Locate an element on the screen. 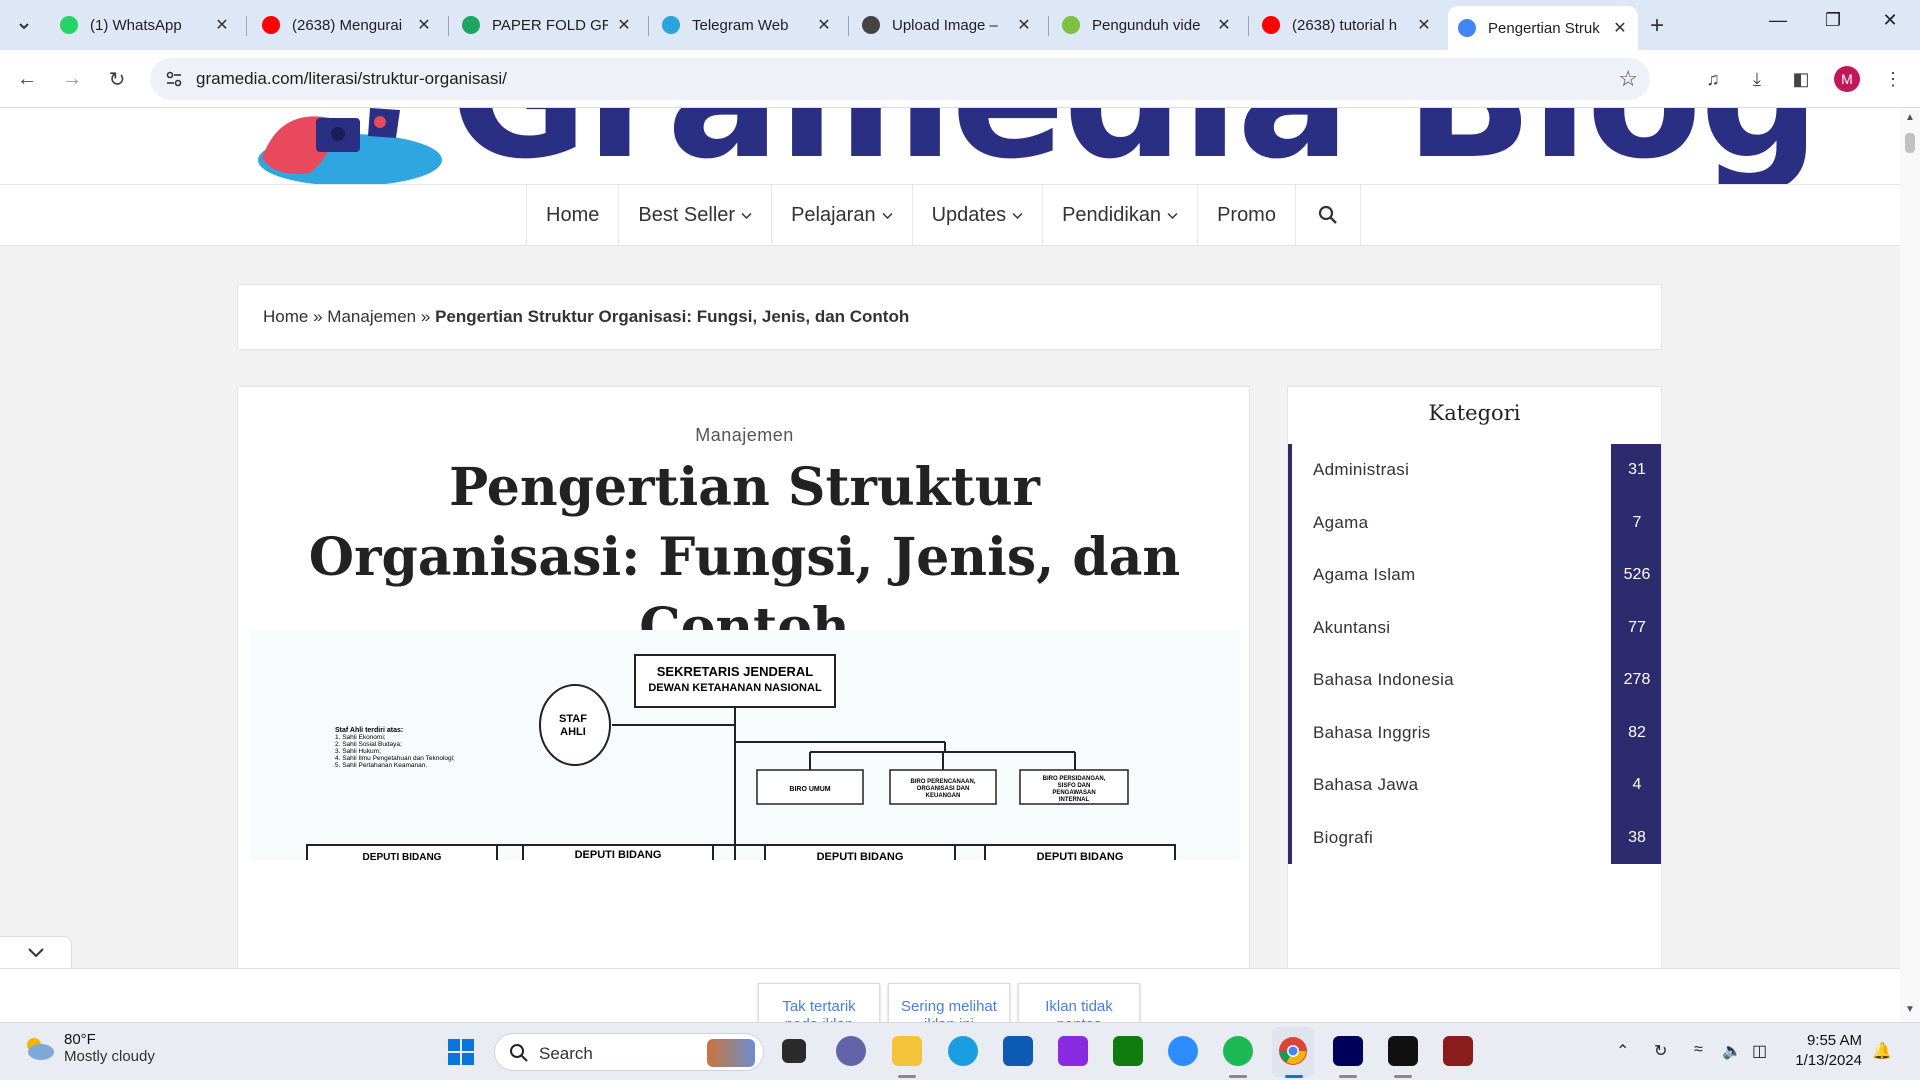  nav-item-updates: Updates is located at coordinates (977, 215).